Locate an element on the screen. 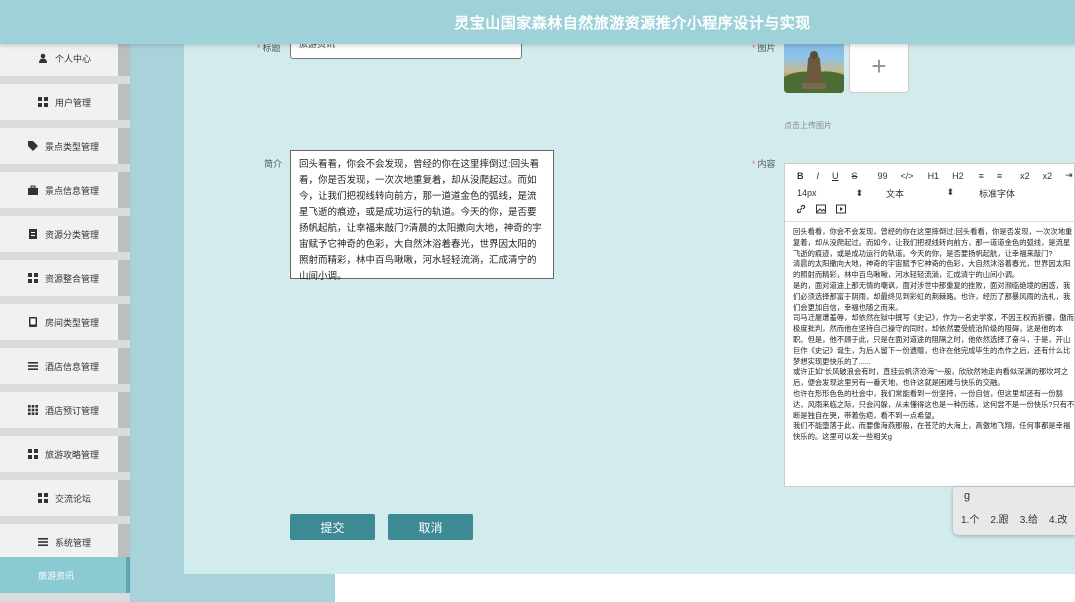 The image size is (1075, 602). statue-image is located at coordinates (814, 72).